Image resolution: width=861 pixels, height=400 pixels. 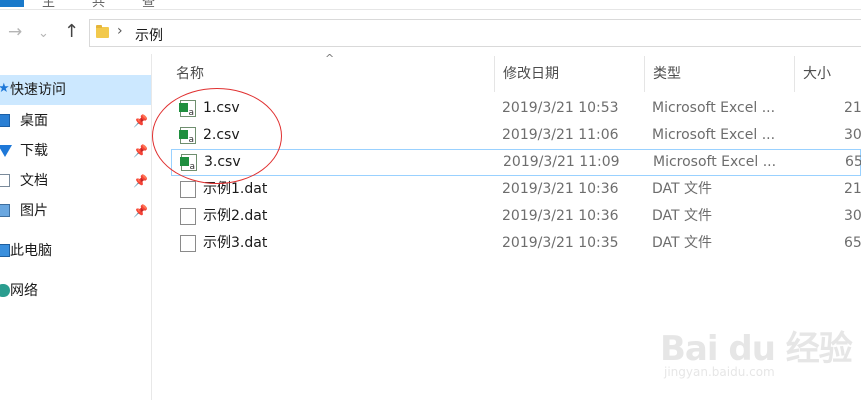 I want to click on sidebar-item-label: 此电脑, so click(x=31, y=251).